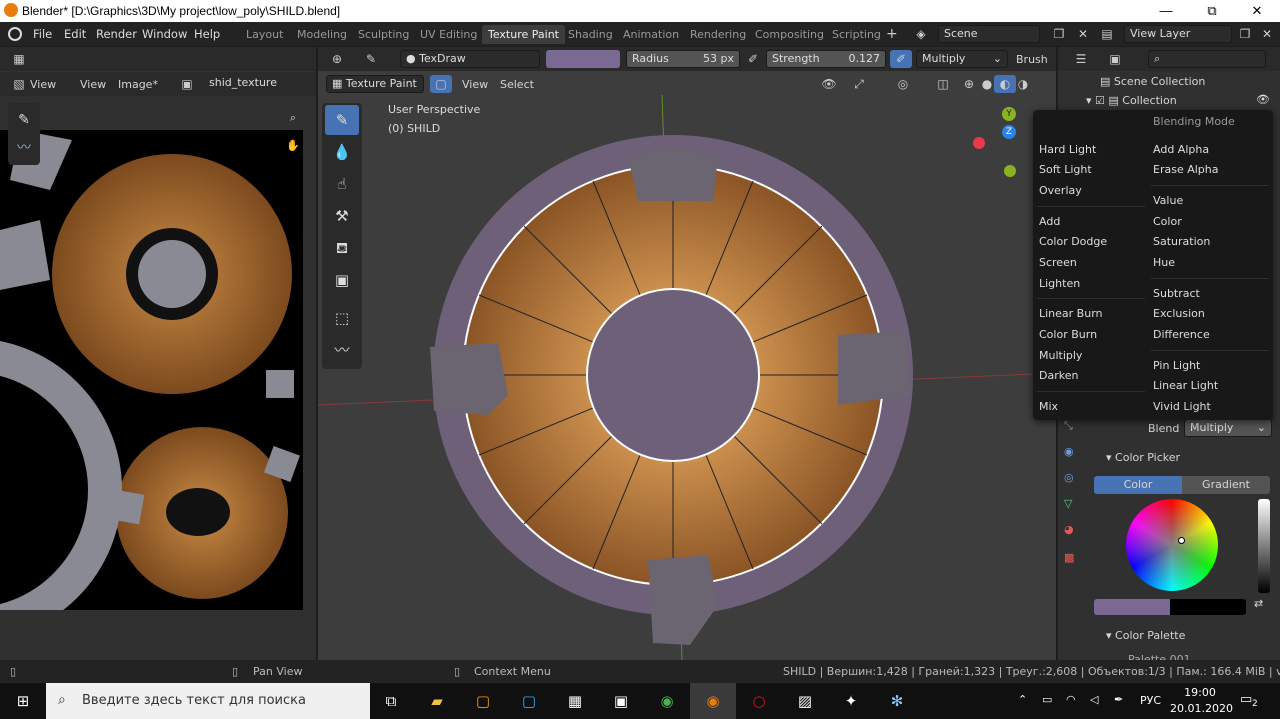 This screenshot has height=719, width=1280. I want to click on input-language: РУС, so click(1150, 700).